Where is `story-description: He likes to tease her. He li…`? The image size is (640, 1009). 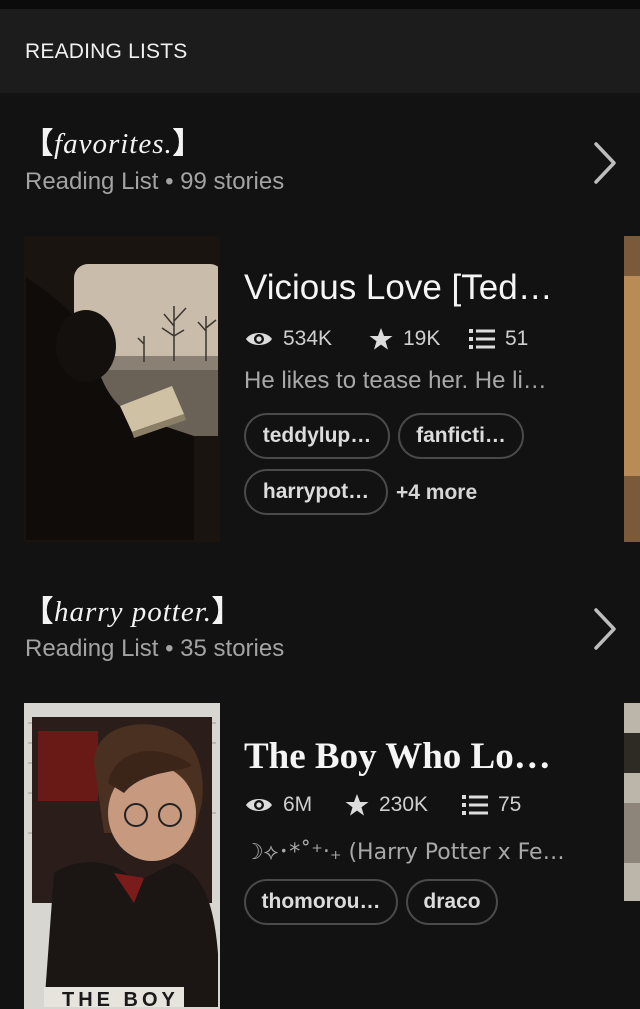
story-description: He likes to tease her. He li… is located at coordinates (395, 380).